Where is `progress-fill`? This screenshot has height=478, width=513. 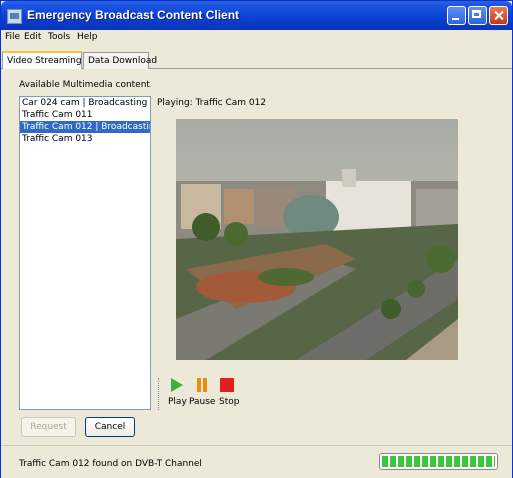
progress-fill is located at coordinates (438, 461).